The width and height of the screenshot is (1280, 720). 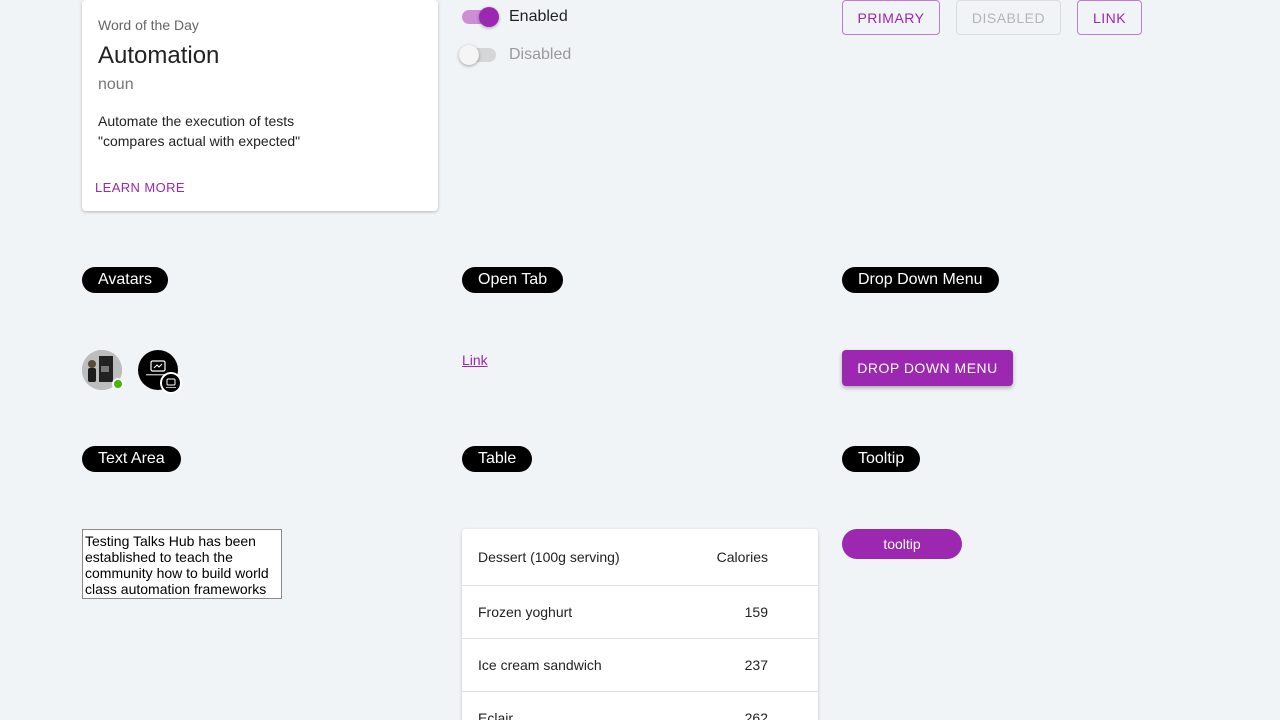 What do you see at coordinates (902, 544) in the screenshot?
I see `tooltip-button: tooltip` at bounding box center [902, 544].